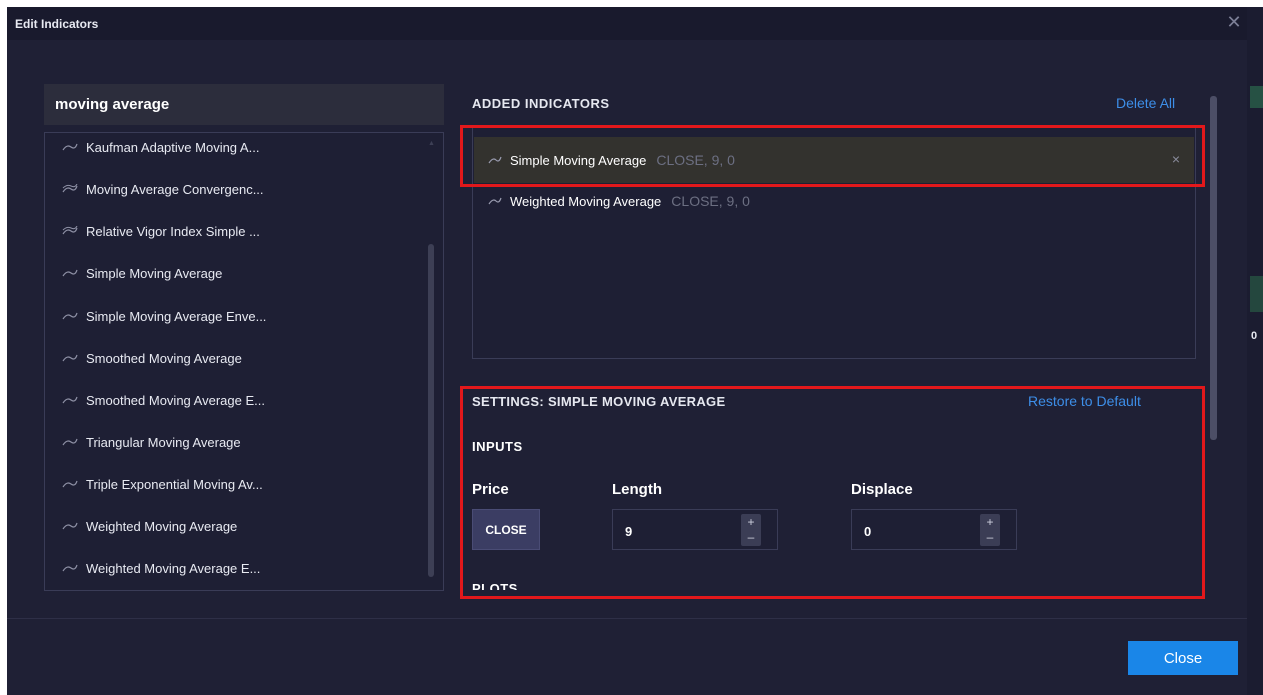 This screenshot has height=695, width=1263. What do you see at coordinates (431, 145) in the screenshot?
I see `scroll-up-icon: ▲` at bounding box center [431, 145].